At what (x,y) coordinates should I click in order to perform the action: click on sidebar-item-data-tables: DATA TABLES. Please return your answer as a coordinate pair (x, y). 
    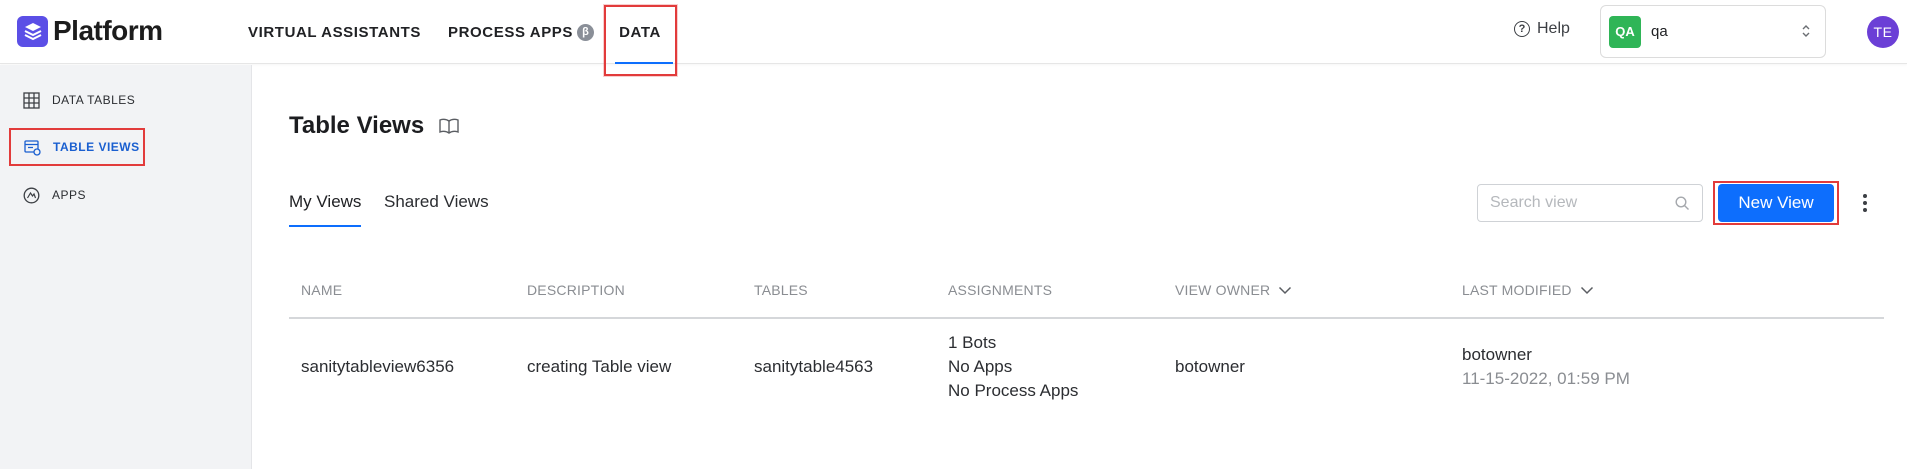
    Looking at the image, I should click on (78, 100).